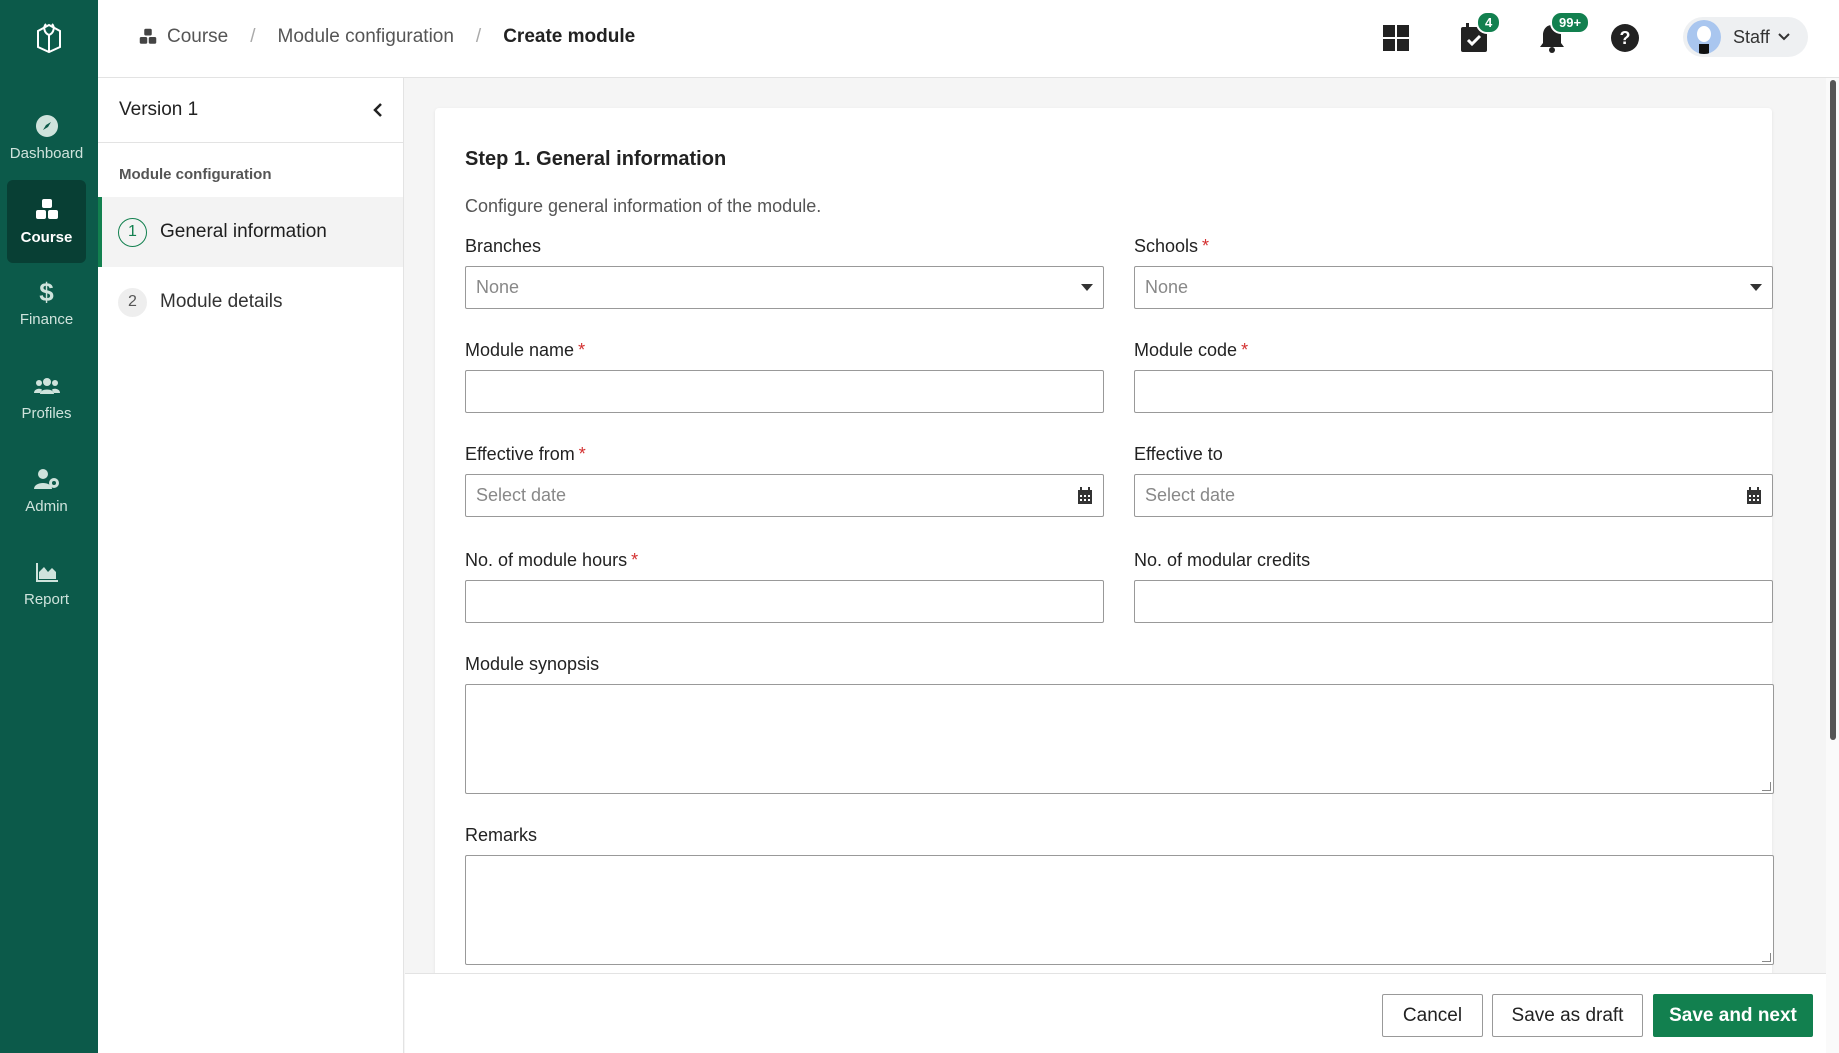 Image resolution: width=1839 pixels, height=1053 pixels. I want to click on notifications-button: 99+, so click(1561, 34).